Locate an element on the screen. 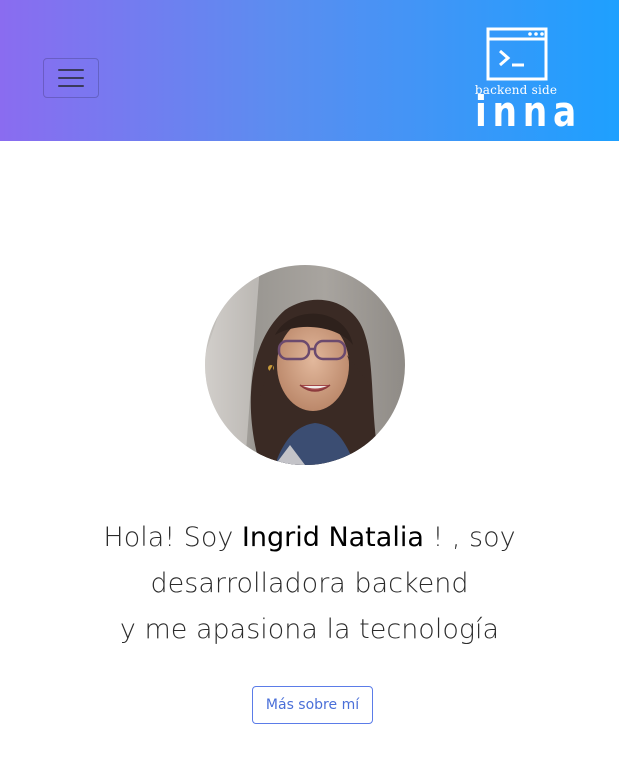 The image size is (619, 764). intro-line-2: desarrolladora backend is located at coordinates (309, 583).